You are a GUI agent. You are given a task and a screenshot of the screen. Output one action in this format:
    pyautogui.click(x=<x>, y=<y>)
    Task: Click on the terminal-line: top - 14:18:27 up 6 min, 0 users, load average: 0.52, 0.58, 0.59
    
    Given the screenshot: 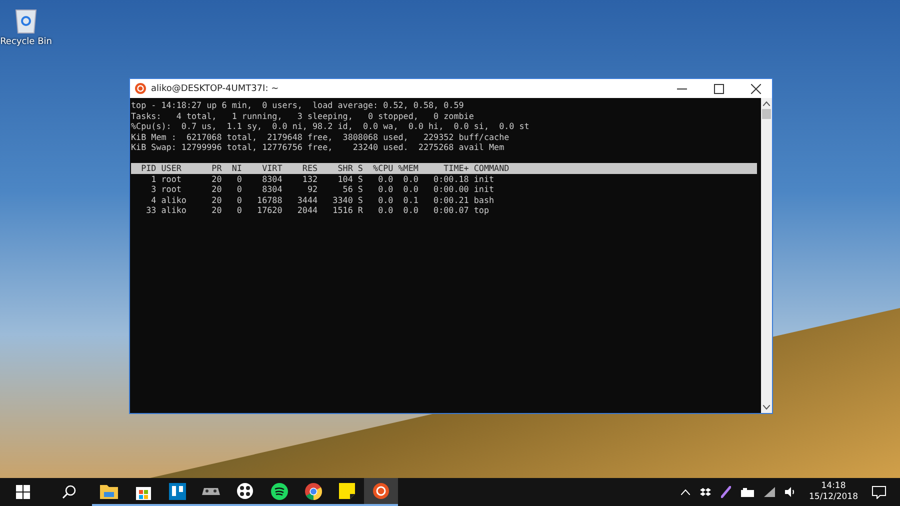 What is the action you would take?
    pyautogui.click(x=298, y=105)
    